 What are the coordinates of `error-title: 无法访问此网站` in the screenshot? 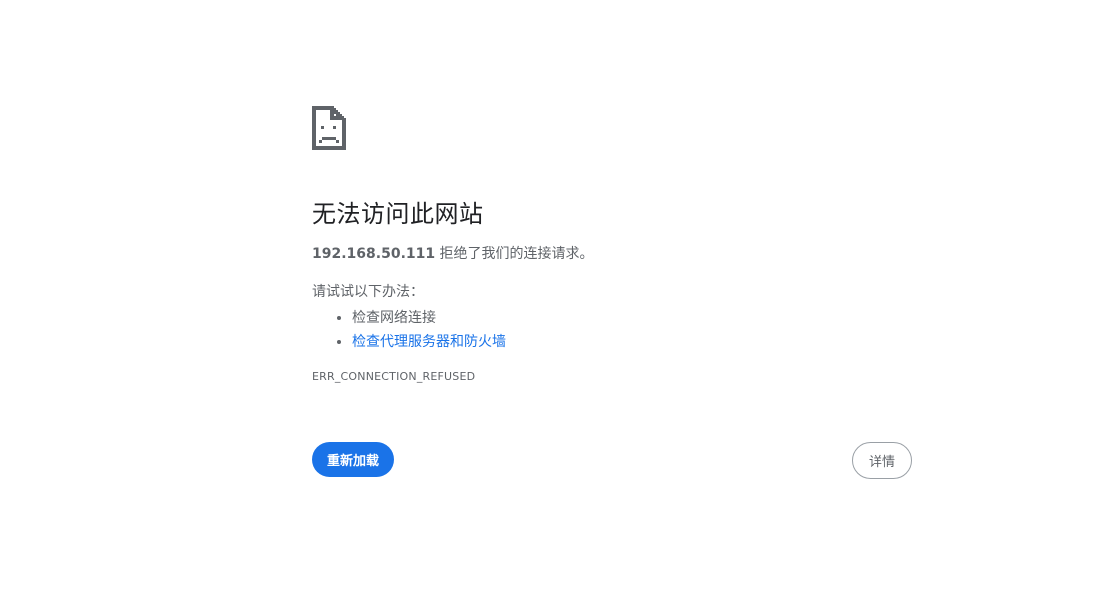 It's located at (398, 214).